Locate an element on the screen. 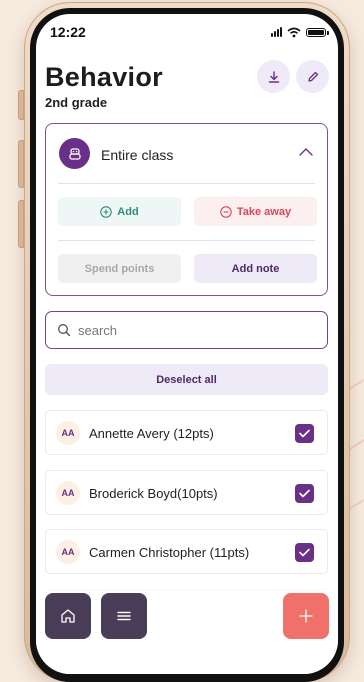 This screenshot has height=682, width=364. battery-icon is located at coordinates (317, 32).